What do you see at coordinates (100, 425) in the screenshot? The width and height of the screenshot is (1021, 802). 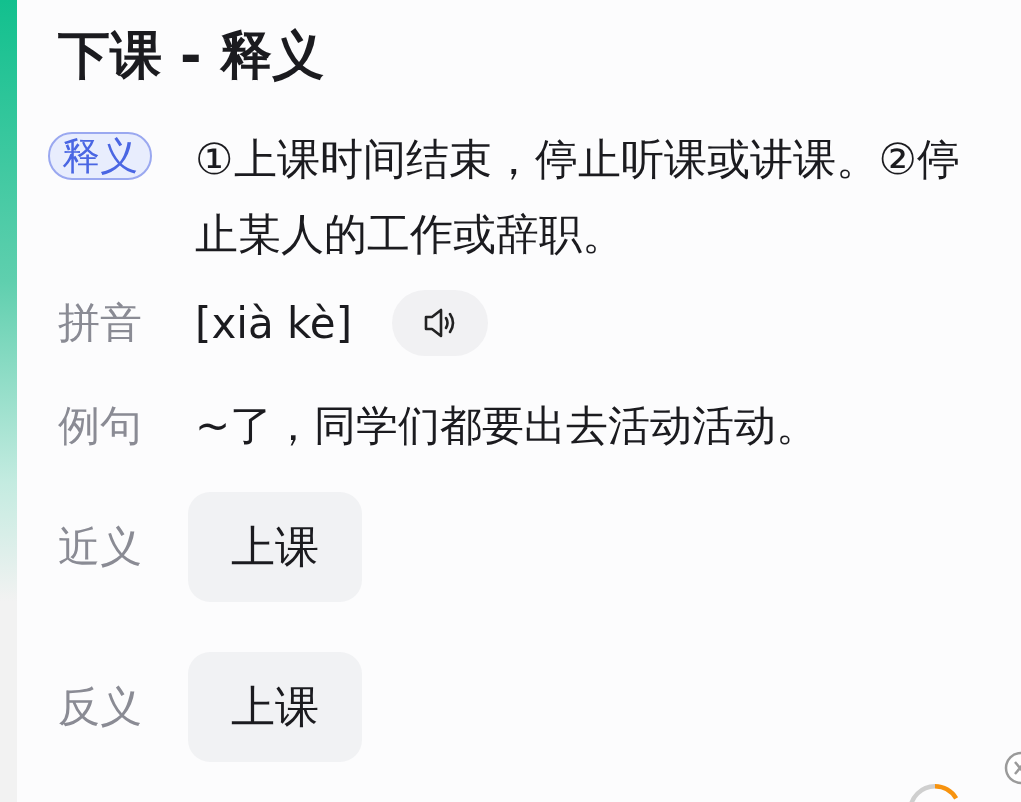 I see `example-label: 例句` at bounding box center [100, 425].